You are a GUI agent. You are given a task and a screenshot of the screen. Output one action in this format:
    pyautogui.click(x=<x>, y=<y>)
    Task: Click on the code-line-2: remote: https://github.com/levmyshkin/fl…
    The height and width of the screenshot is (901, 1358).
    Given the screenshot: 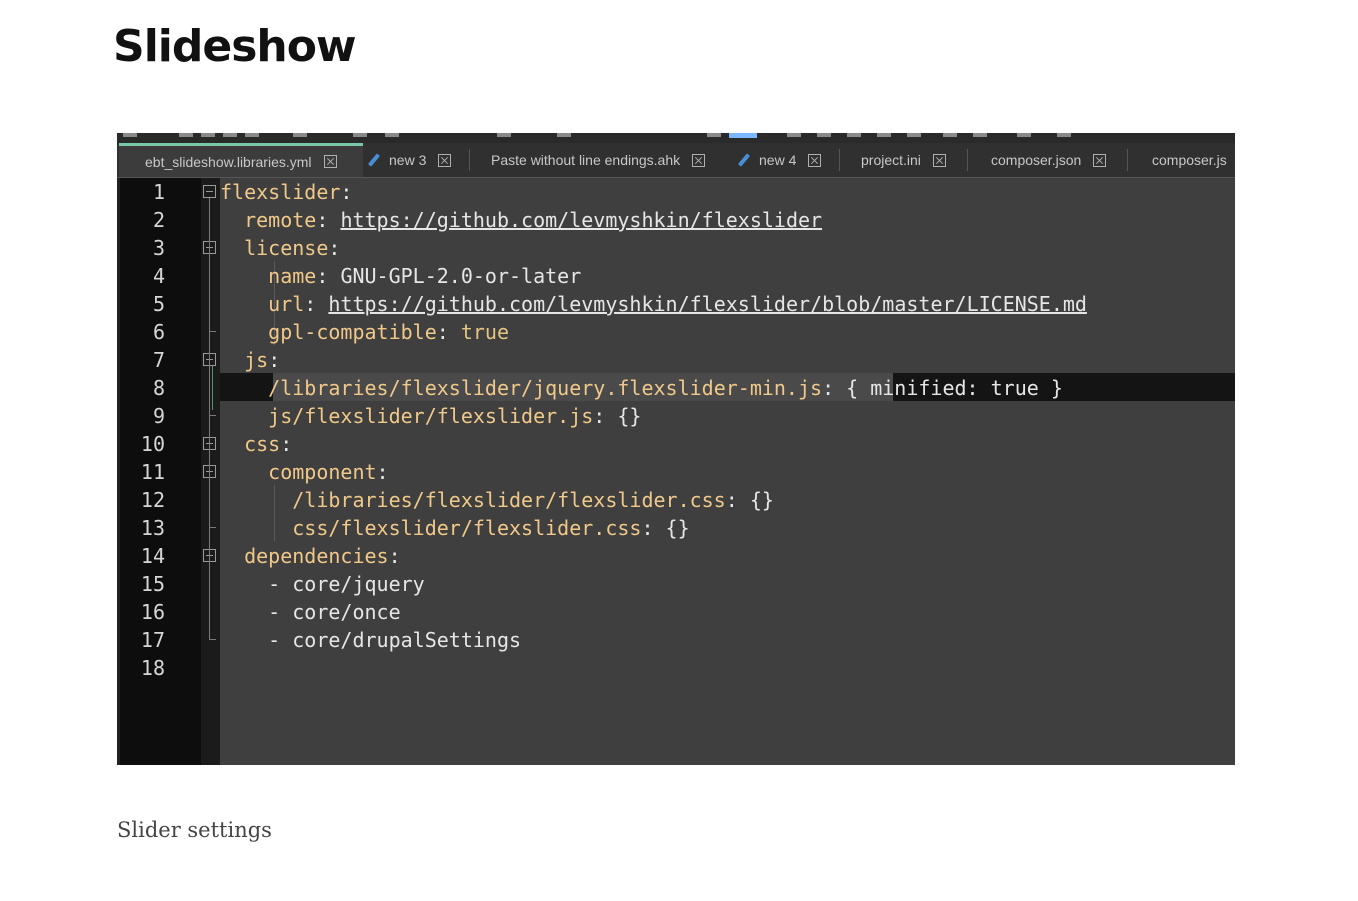 What is the action you would take?
    pyautogui.click(x=521, y=220)
    